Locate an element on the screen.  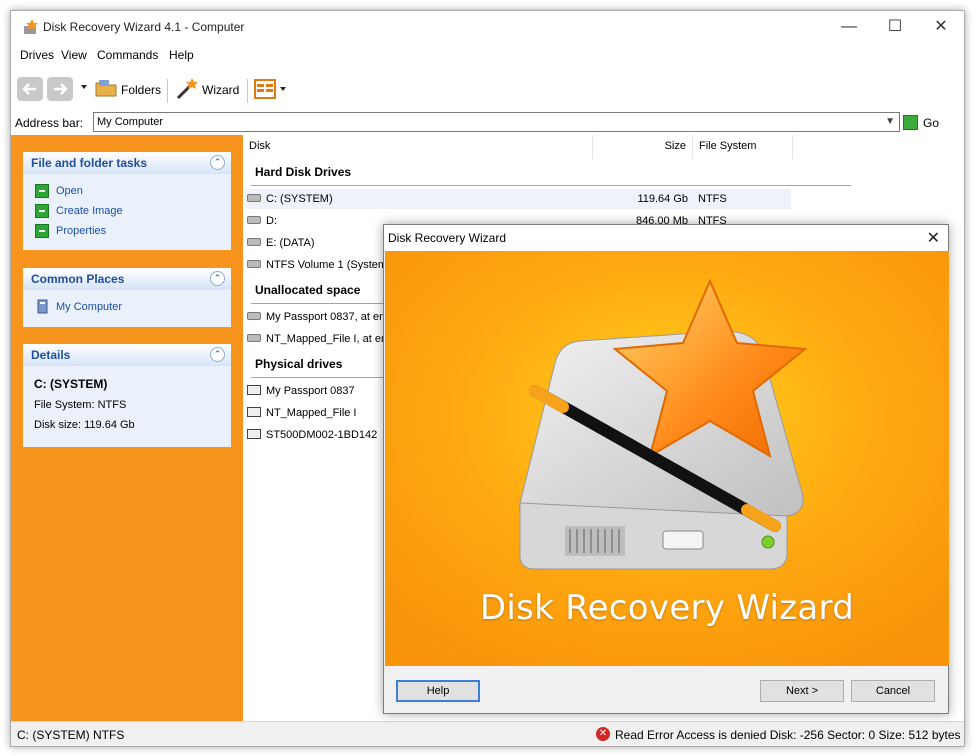
drive-name: NT_Mapped_File I, at end is located at coordinates (330, 339).